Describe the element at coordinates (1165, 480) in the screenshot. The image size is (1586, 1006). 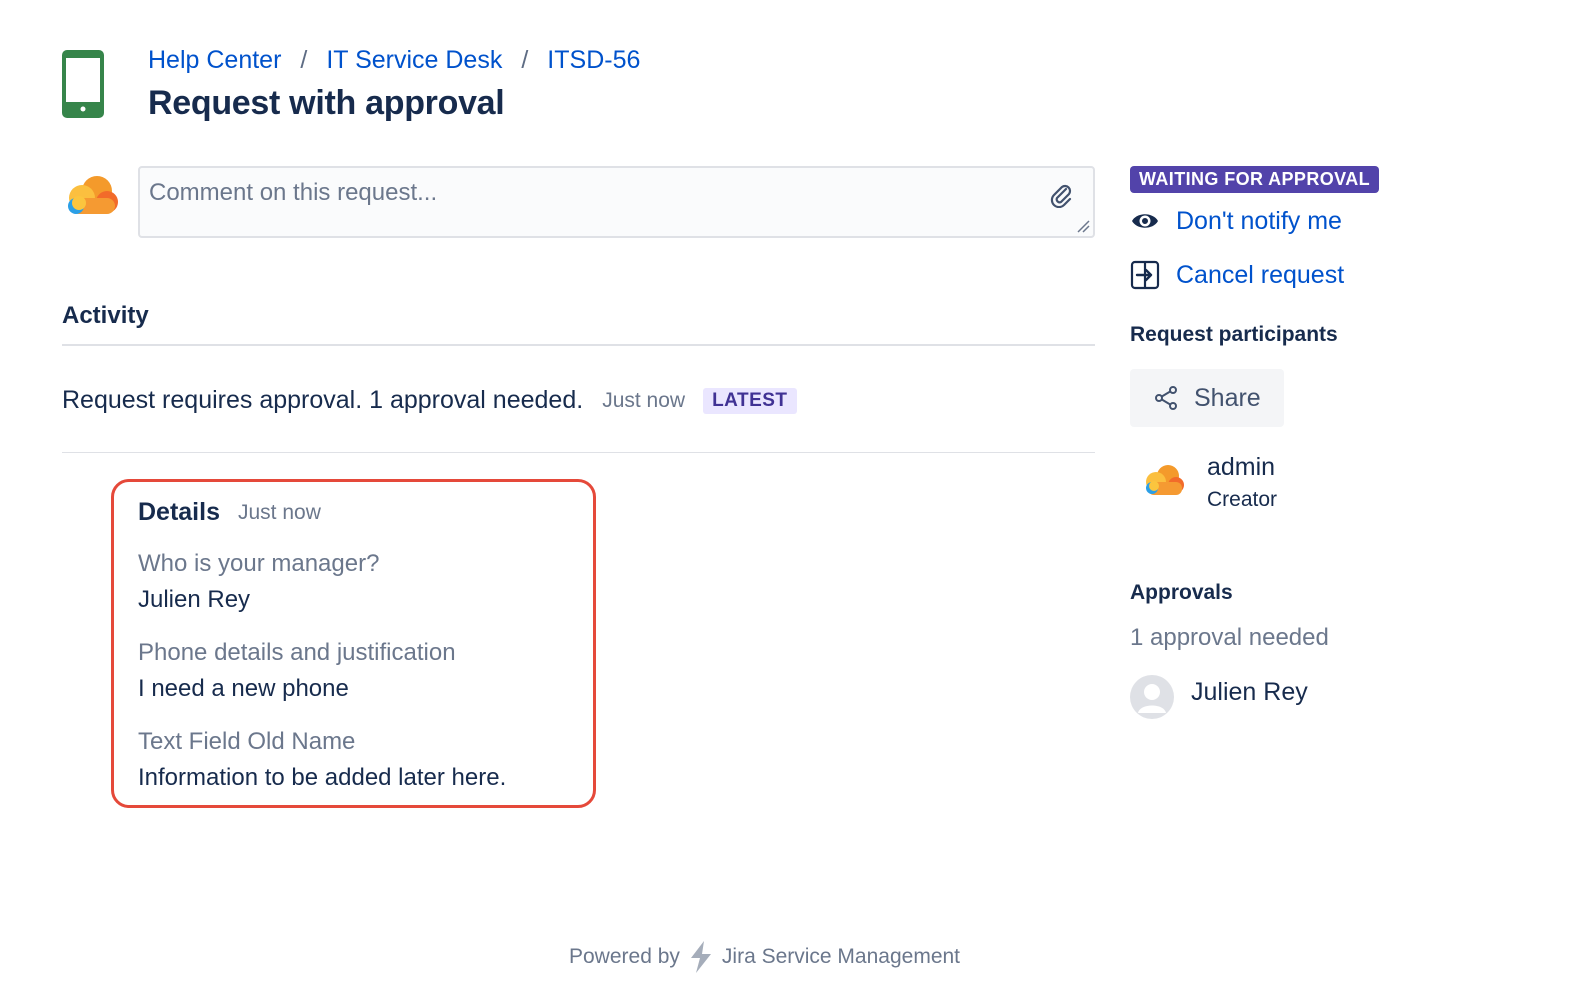
I see `participant-avatar` at that location.